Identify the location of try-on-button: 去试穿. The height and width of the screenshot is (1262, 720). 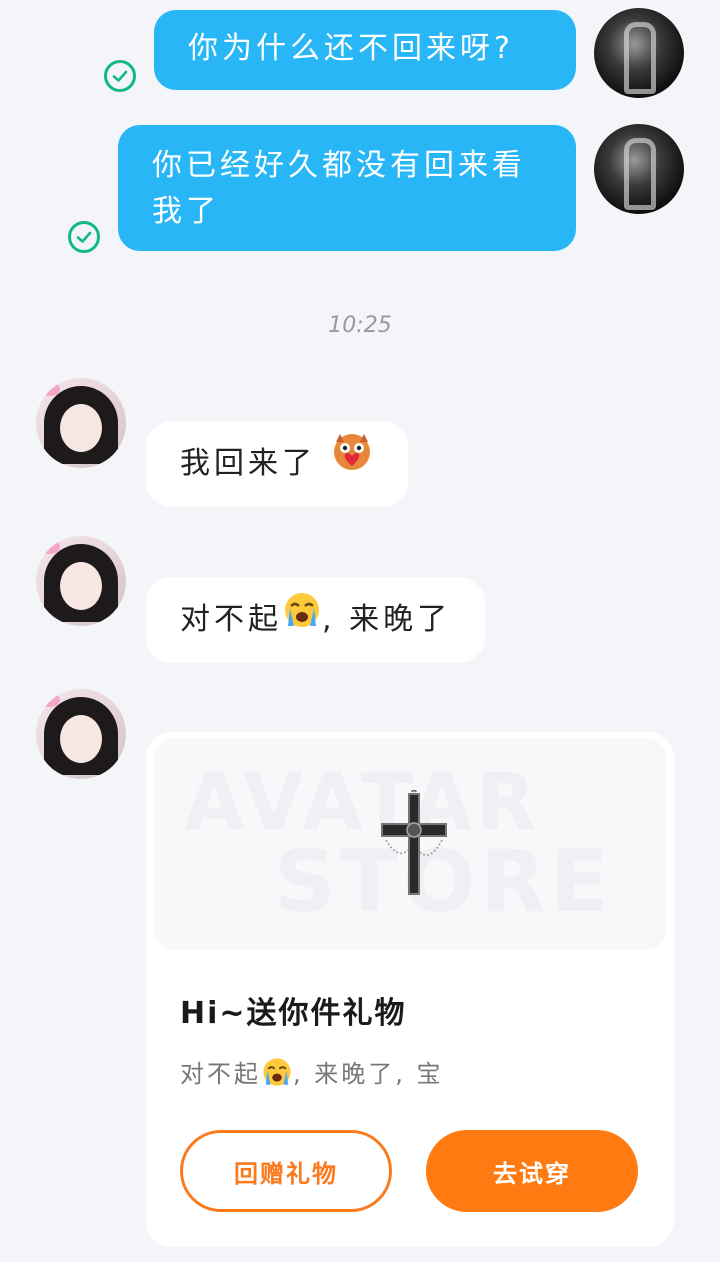
(532, 1171).